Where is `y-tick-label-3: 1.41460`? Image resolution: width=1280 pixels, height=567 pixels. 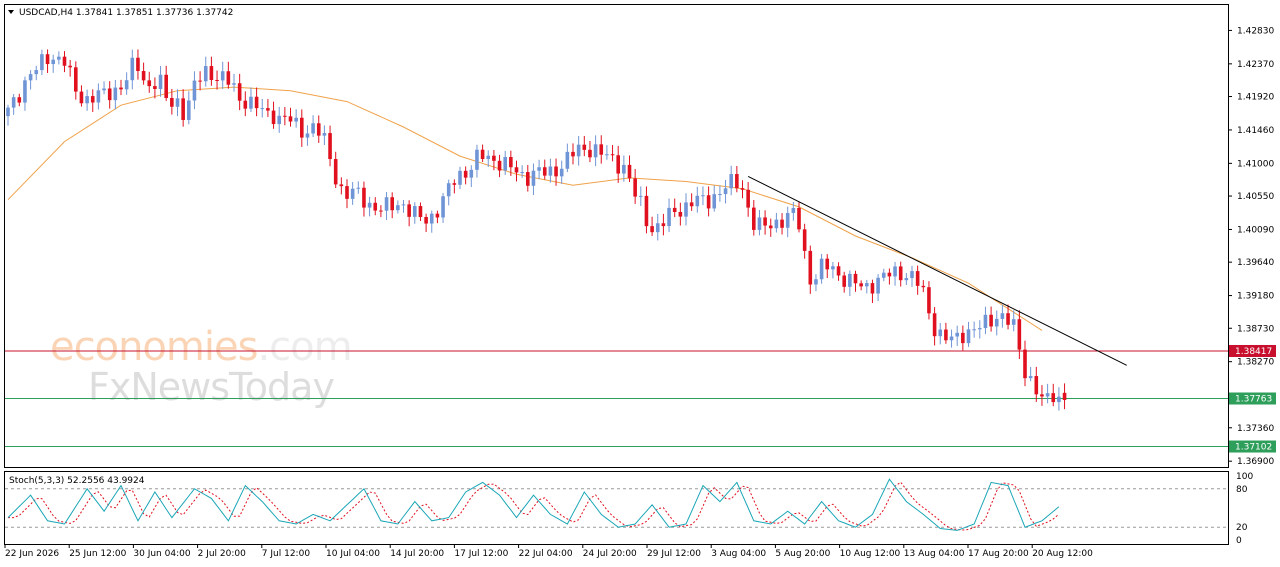
y-tick-label-3: 1.41460 is located at coordinates (1255, 131).